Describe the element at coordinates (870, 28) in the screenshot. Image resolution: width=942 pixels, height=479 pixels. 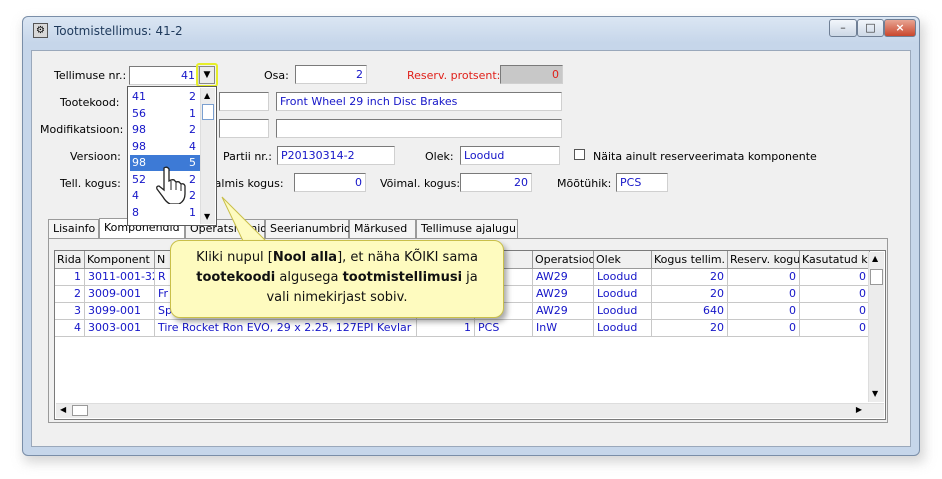
I see `maximize-button: □` at that location.